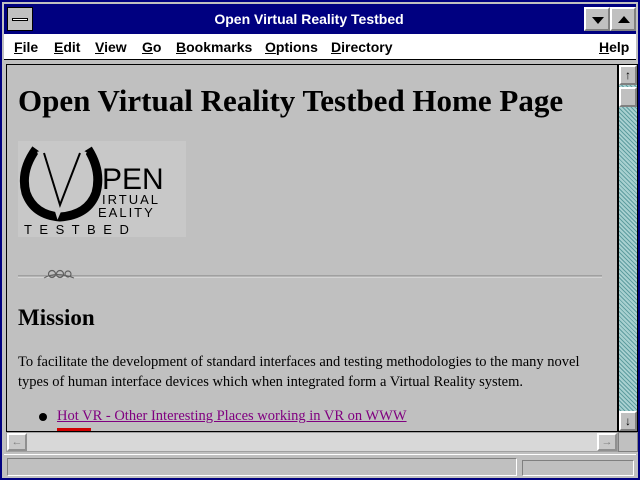 This screenshot has height=480, width=640. What do you see at coordinates (43, 417) in the screenshot?
I see `list-bullet-icon` at bounding box center [43, 417].